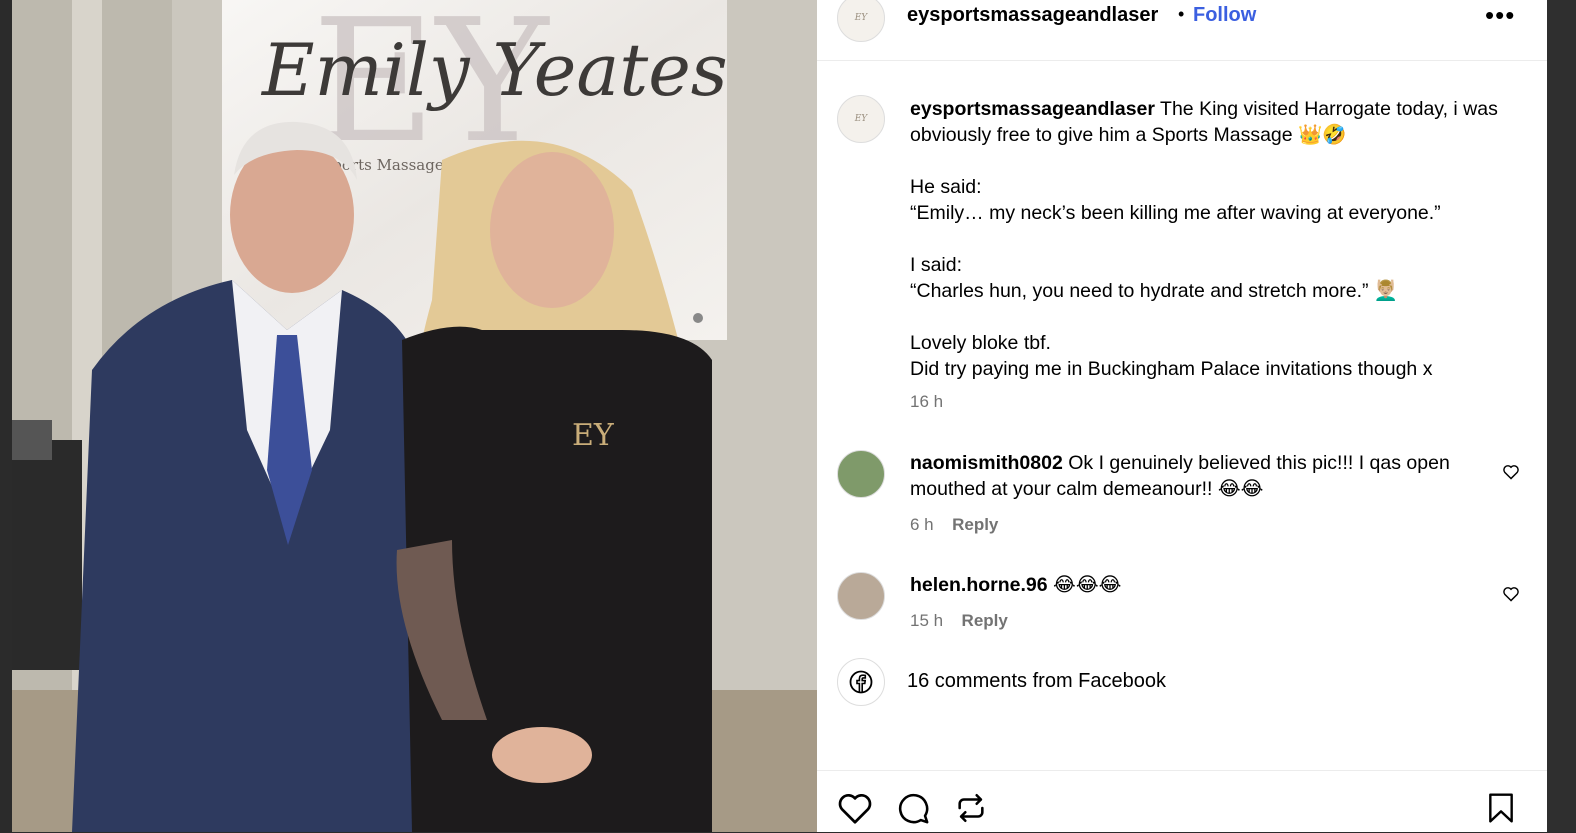 The image size is (1576, 833). What do you see at coordinates (1224, 15) in the screenshot?
I see `follow-button: Follow` at bounding box center [1224, 15].